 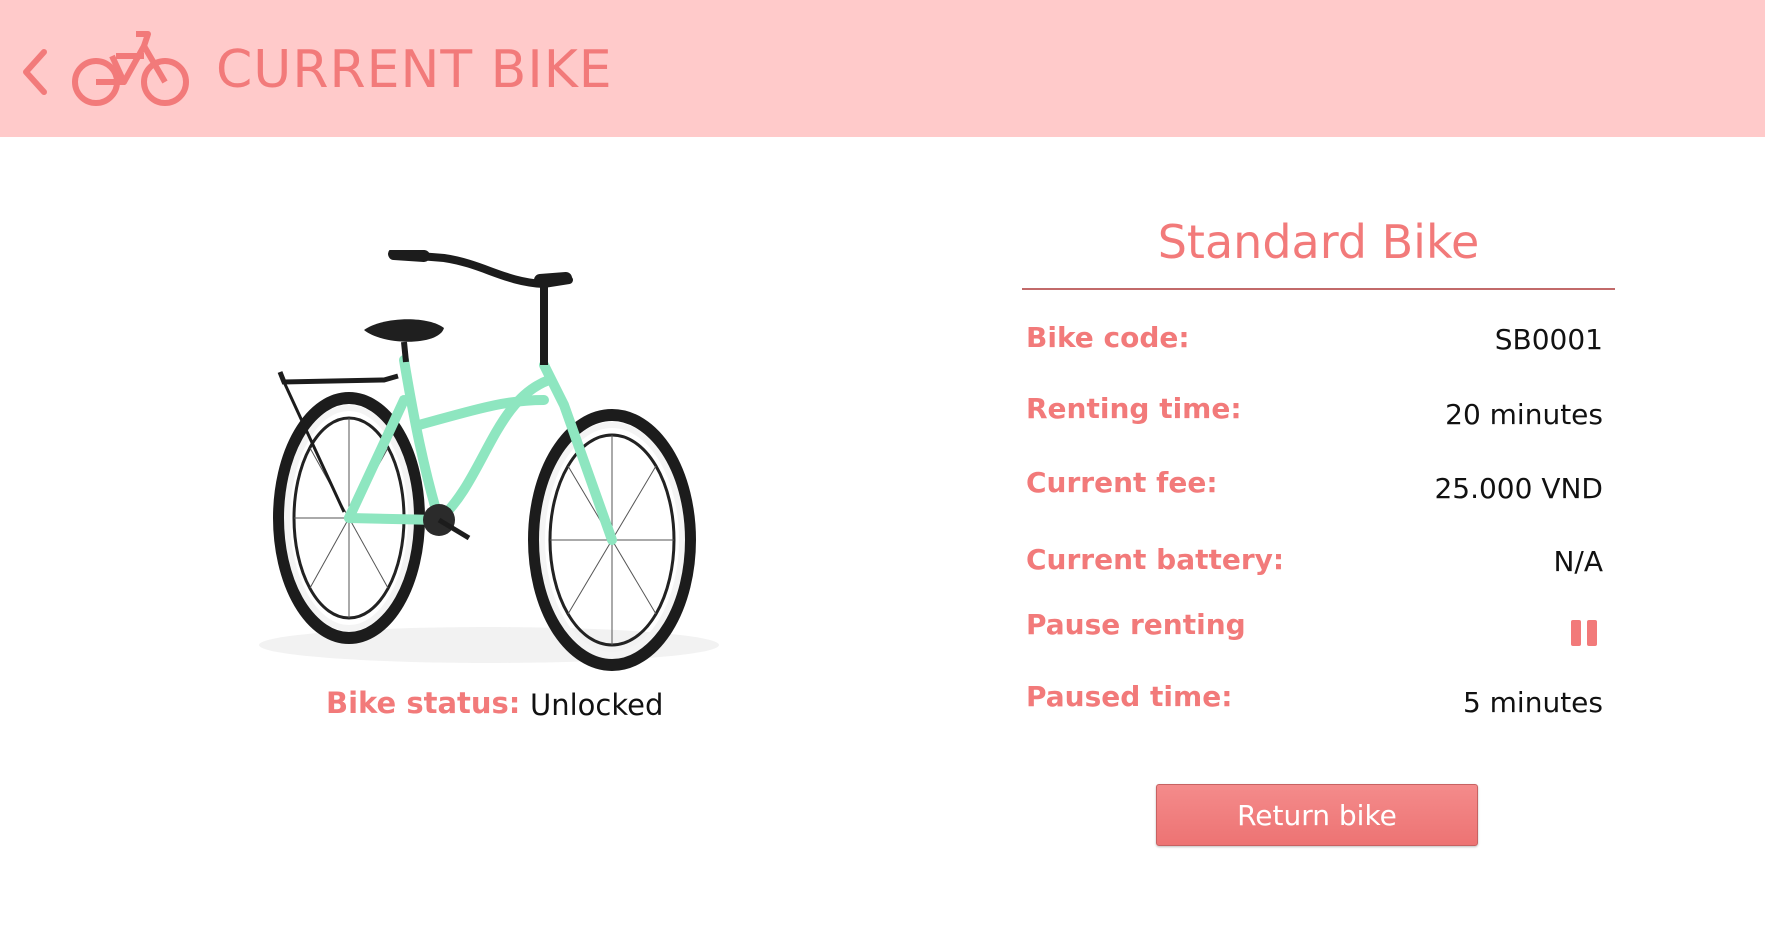 I want to click on return-bike-button: Return bike, so click(x=1317, y=815).